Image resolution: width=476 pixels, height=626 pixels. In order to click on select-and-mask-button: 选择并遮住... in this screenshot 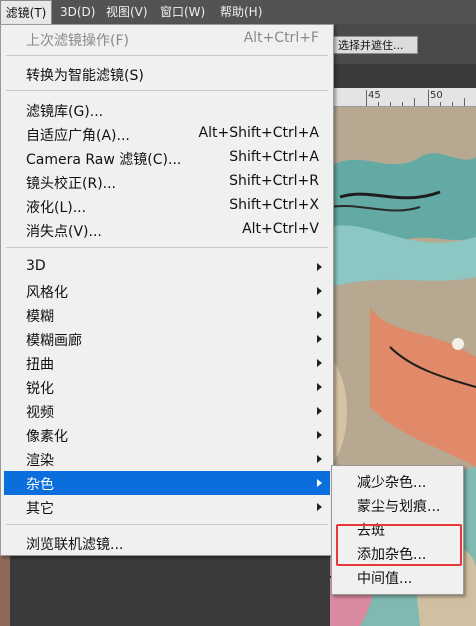, I will do `click(375, 45)`.